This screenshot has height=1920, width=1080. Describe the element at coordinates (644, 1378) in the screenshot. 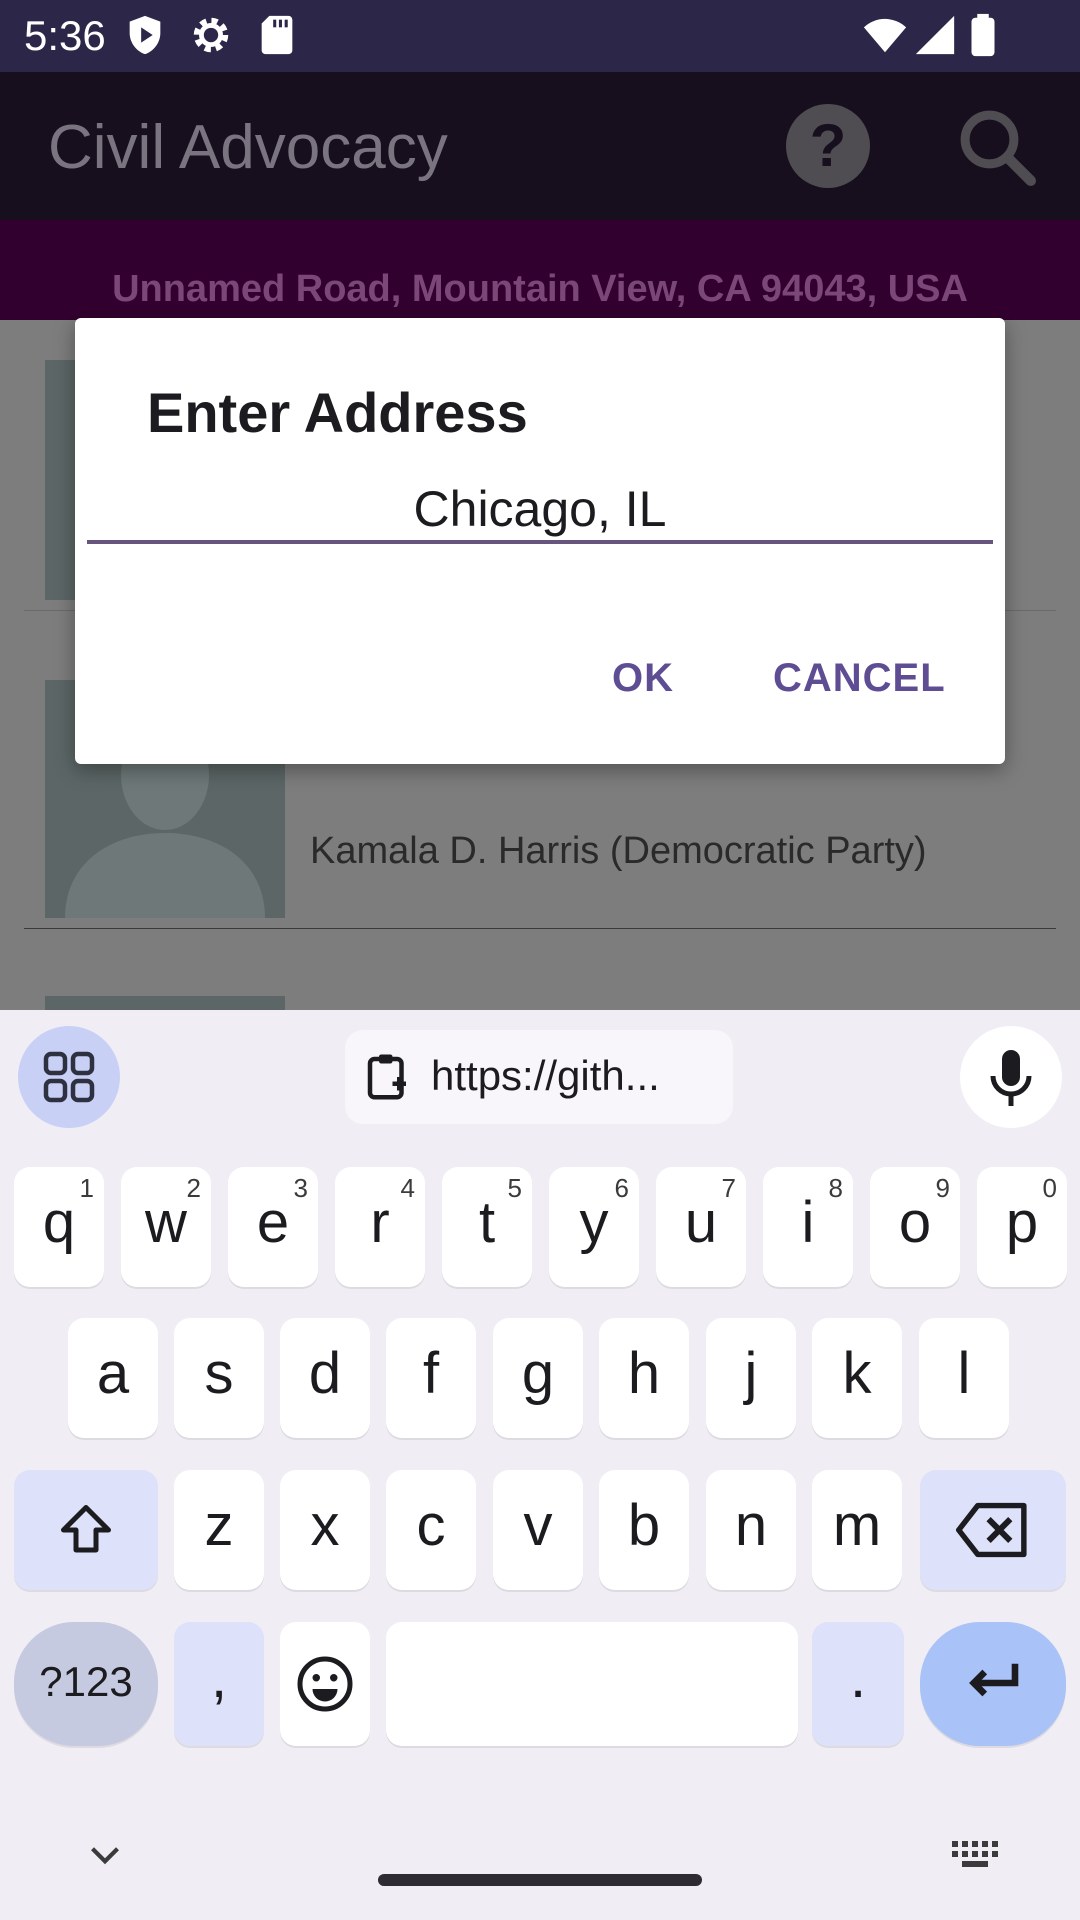

I see `key-h: h` at that location.